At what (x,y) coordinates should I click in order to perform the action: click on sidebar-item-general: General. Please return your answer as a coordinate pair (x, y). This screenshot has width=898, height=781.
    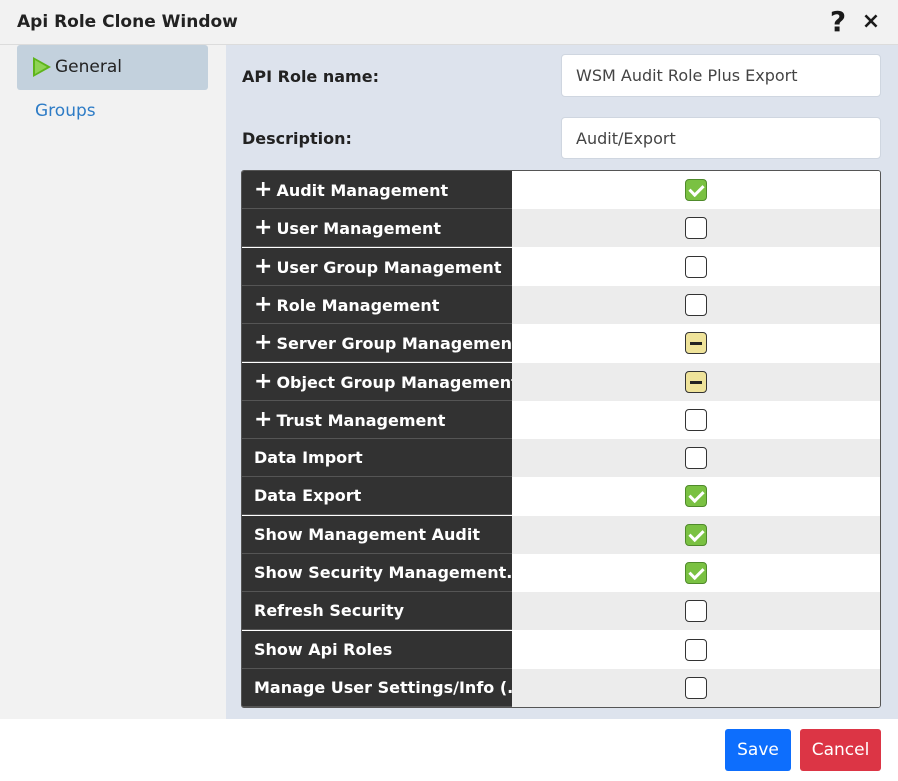
    Looking at the image, I should click on (112, 67).